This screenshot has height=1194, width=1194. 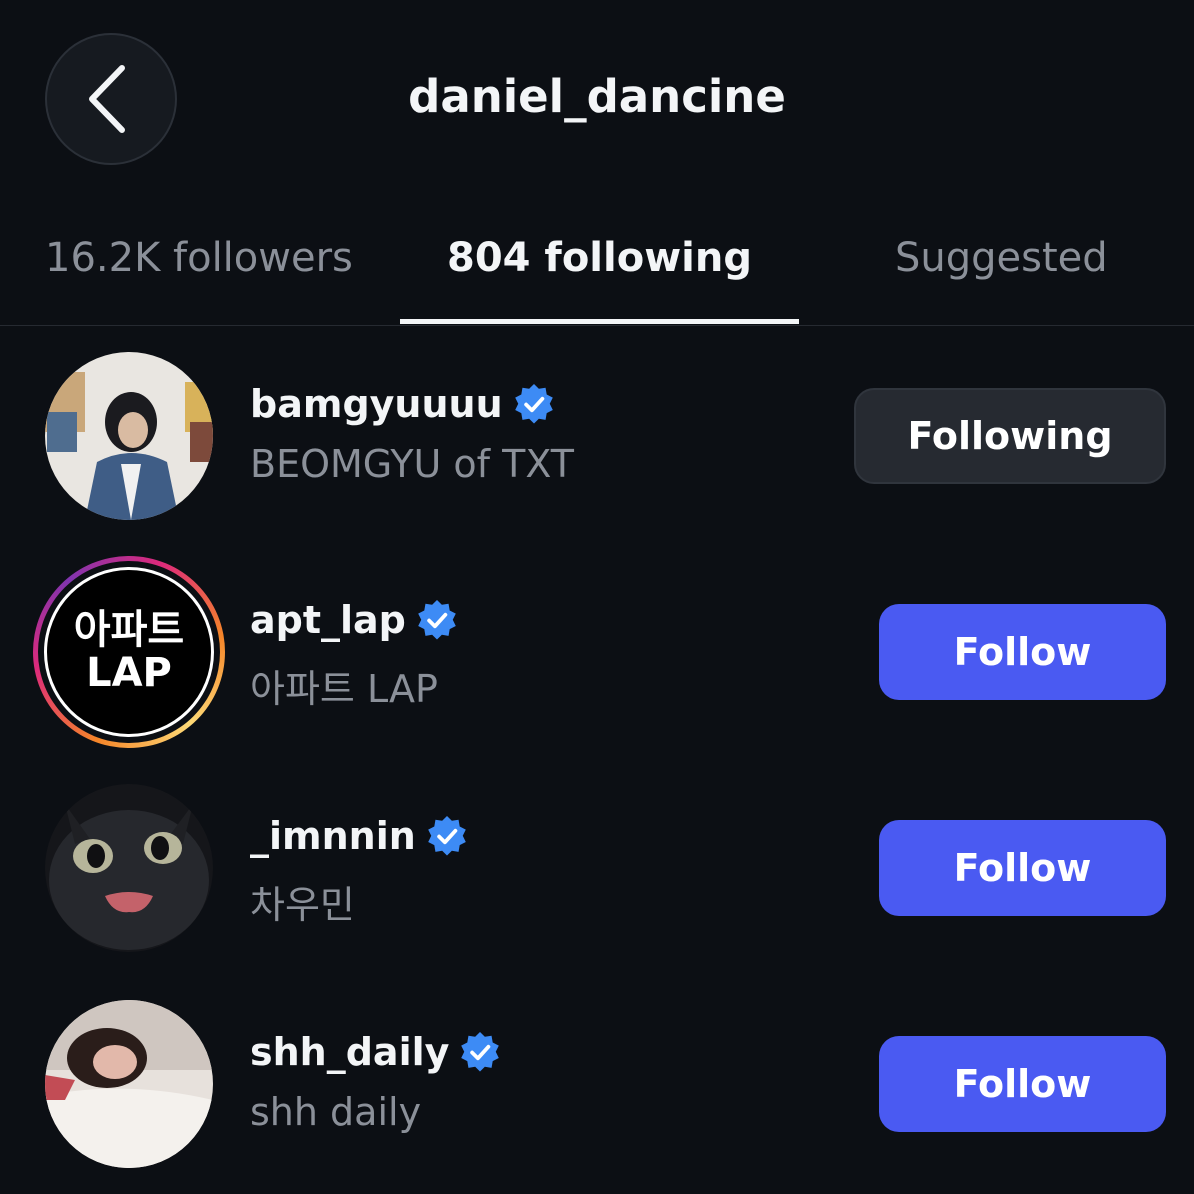 What do you see at coordinates (336, 1112) in the screenshot?
I see `full-name: shh daily` at bounding box center [336, 1112].